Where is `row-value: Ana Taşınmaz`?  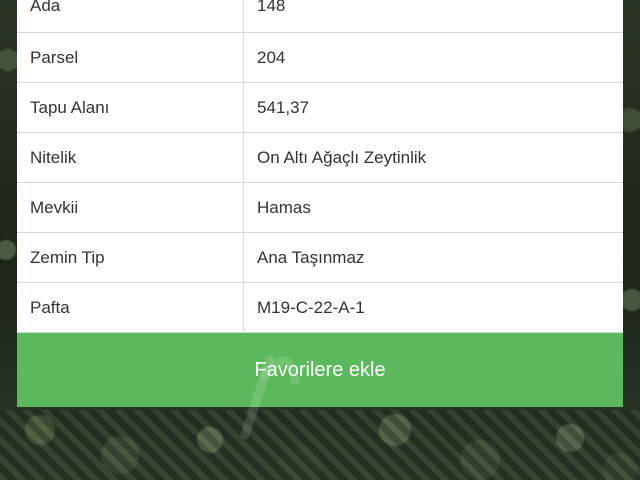 row-value: Ana Taşınmaz is located at coordinates (311, 257).